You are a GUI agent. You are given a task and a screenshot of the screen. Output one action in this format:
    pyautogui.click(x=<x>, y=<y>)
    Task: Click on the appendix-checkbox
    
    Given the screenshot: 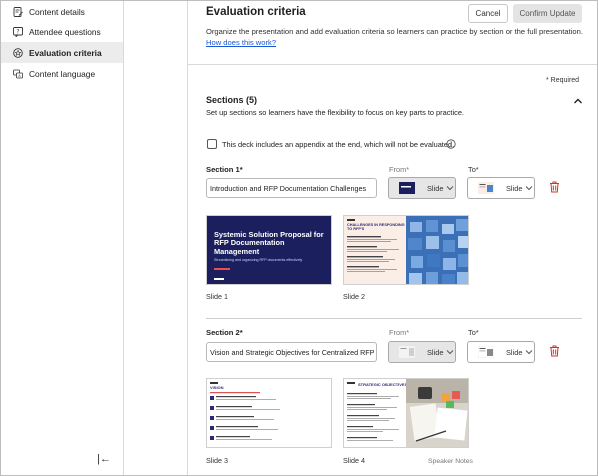 What is the action you would take?
    pyautogui.click(x=212, y=144)
    